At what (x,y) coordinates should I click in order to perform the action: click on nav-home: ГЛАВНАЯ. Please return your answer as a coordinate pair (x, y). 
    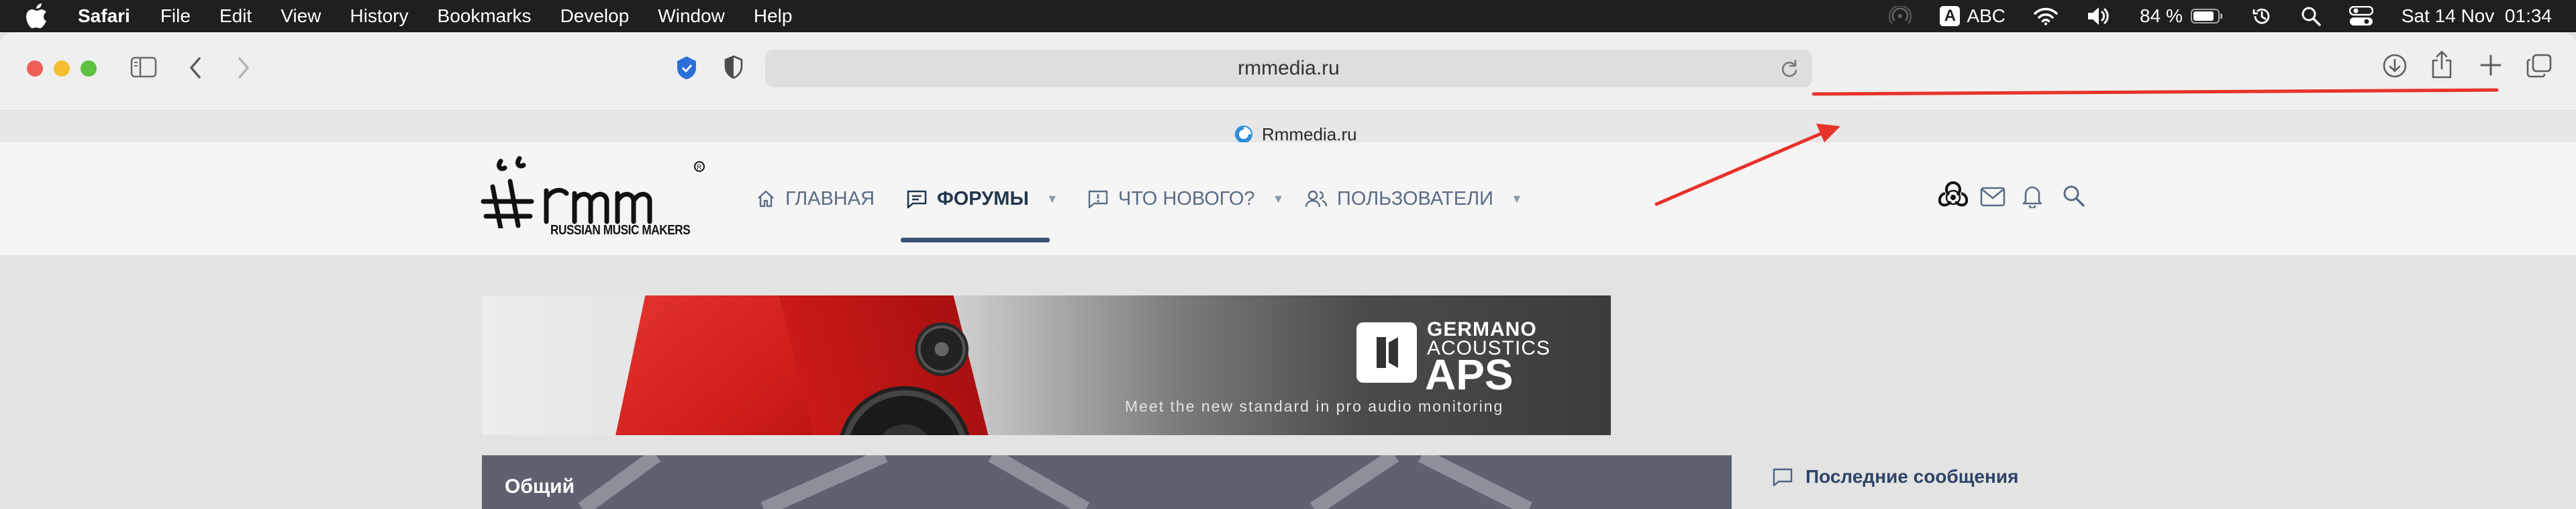
    Looking at the image, I should click on (815, 198).